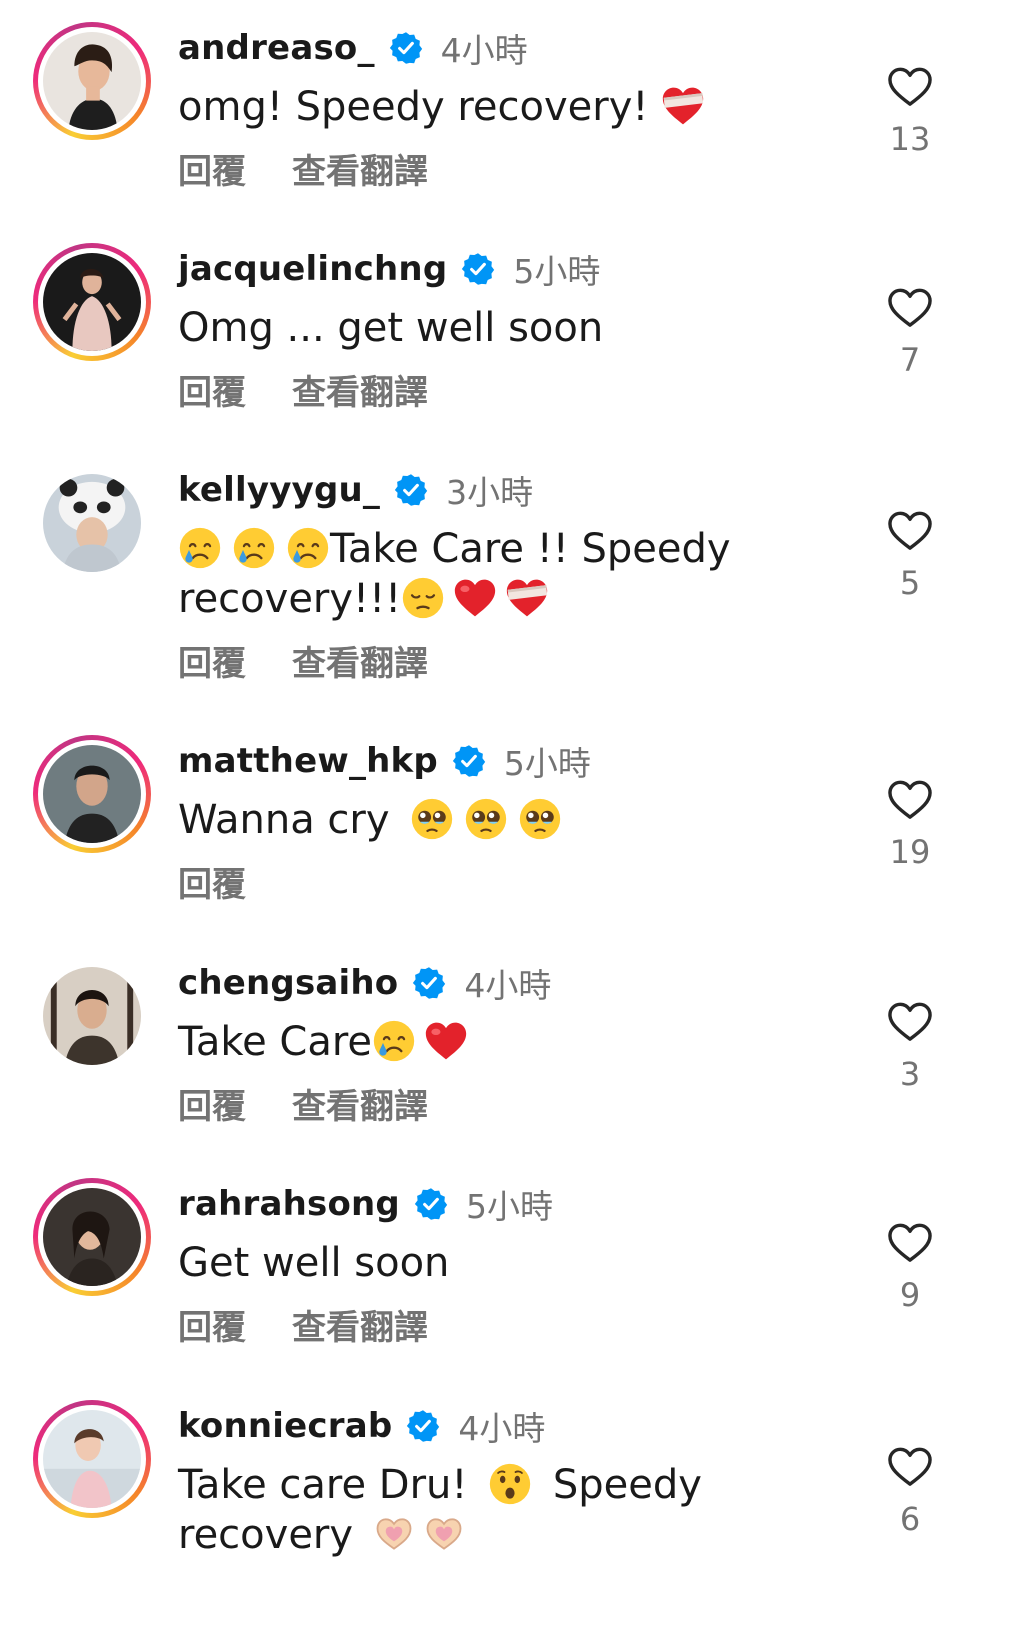  I want to click on comment-text: Take Care !! Speedy recovery!!!, so click(488, 574).